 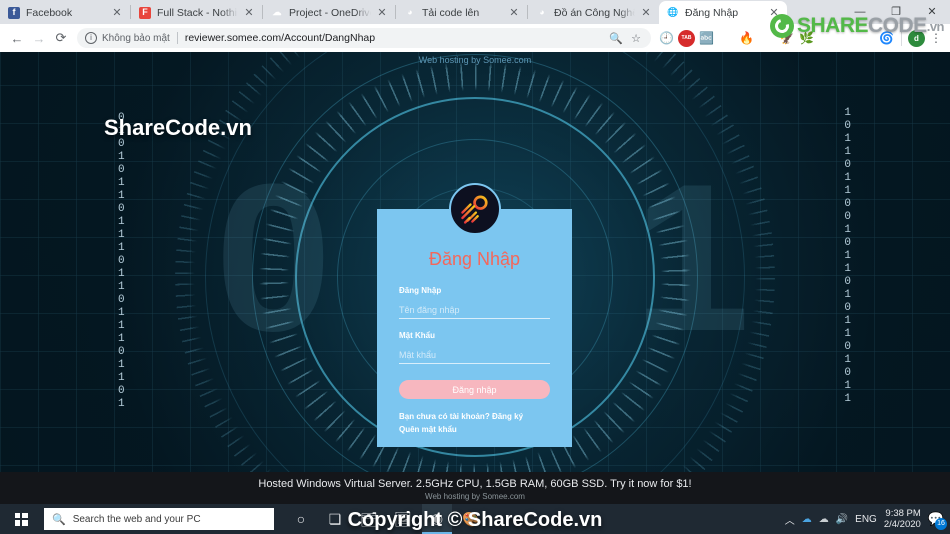 I want to click on bookmark-star-icon: ☆, so click(x=636, y=38).